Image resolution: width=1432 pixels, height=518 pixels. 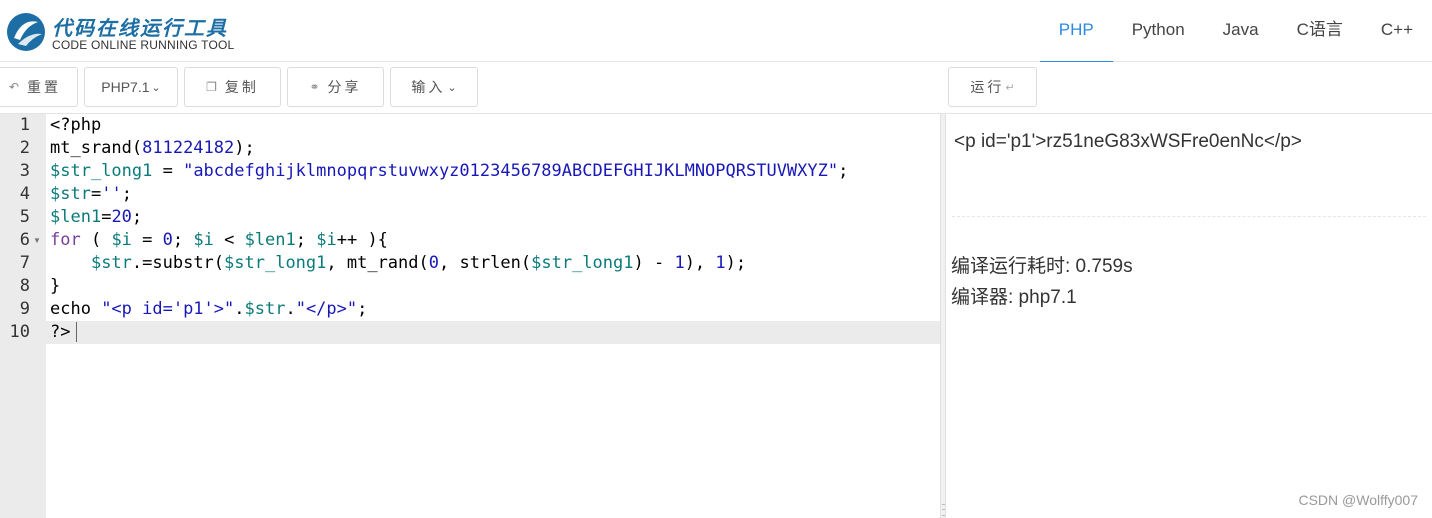 What do you see at coordinates (1010, 87) in the screenshot?
I see `enter-key-icon: ↵` at bounding box center [1010, 87].